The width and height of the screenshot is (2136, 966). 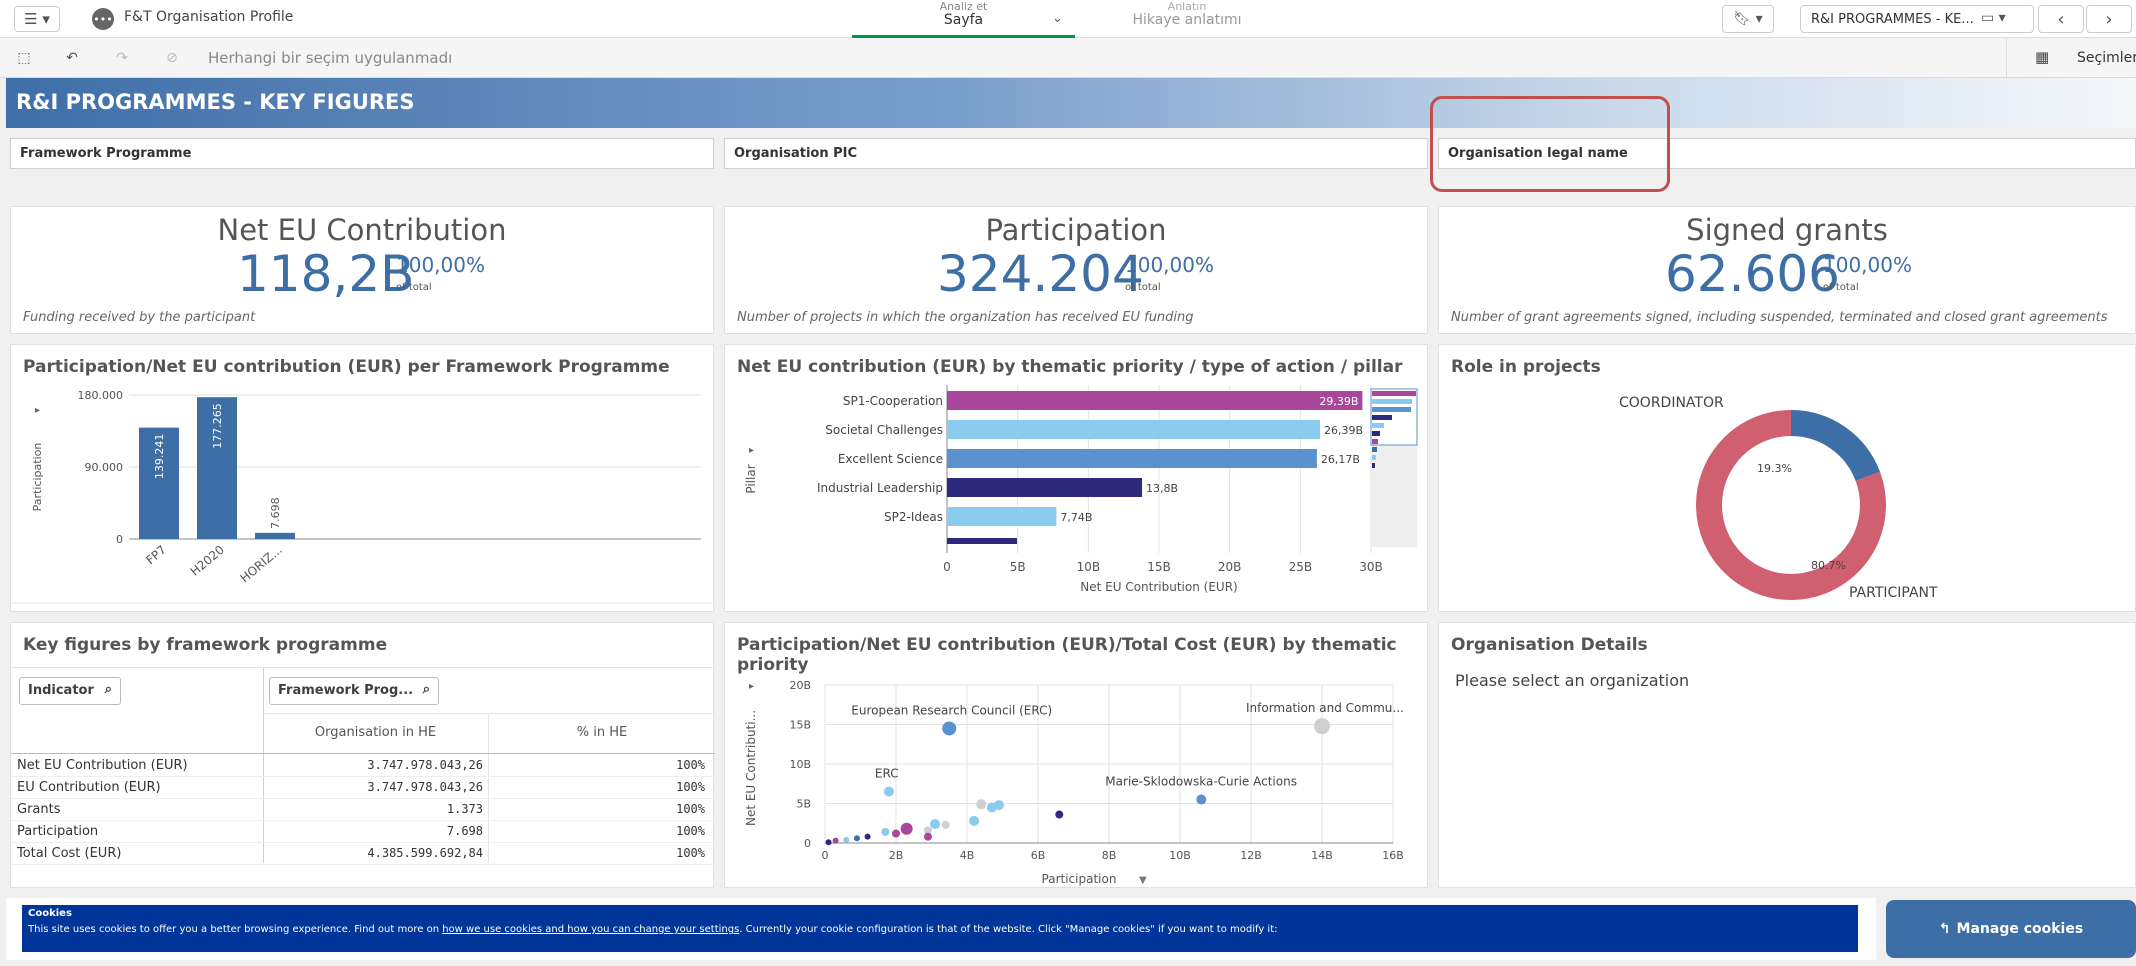 I want to click on kpi-value: 62.606, so click(x=1752, y=274).